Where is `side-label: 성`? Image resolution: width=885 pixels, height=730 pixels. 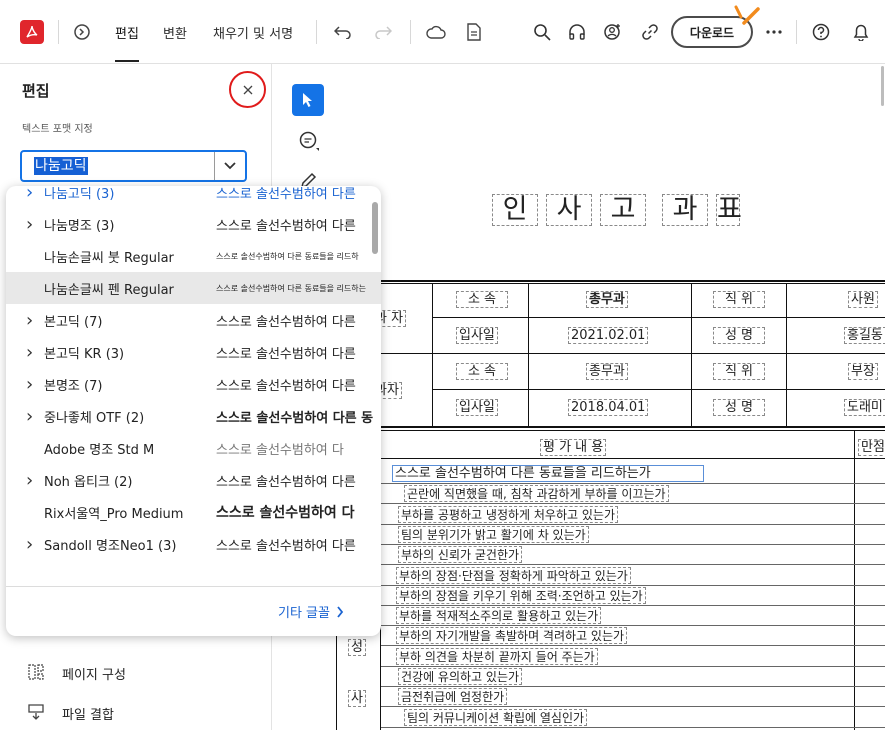 side-label: 성 is located at coordinates (357, 647).